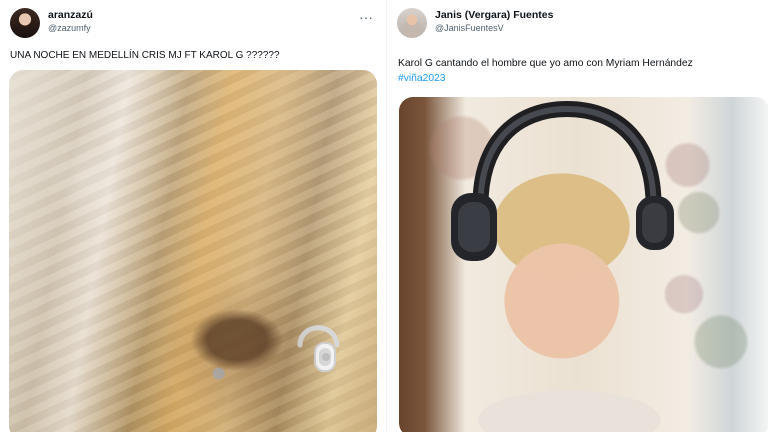 The width and height of the screenshot is (768, 432). Describe the element at coordinates (494, 28) in the screenshot. I see `handle: @JanisFuentesV` at that location.